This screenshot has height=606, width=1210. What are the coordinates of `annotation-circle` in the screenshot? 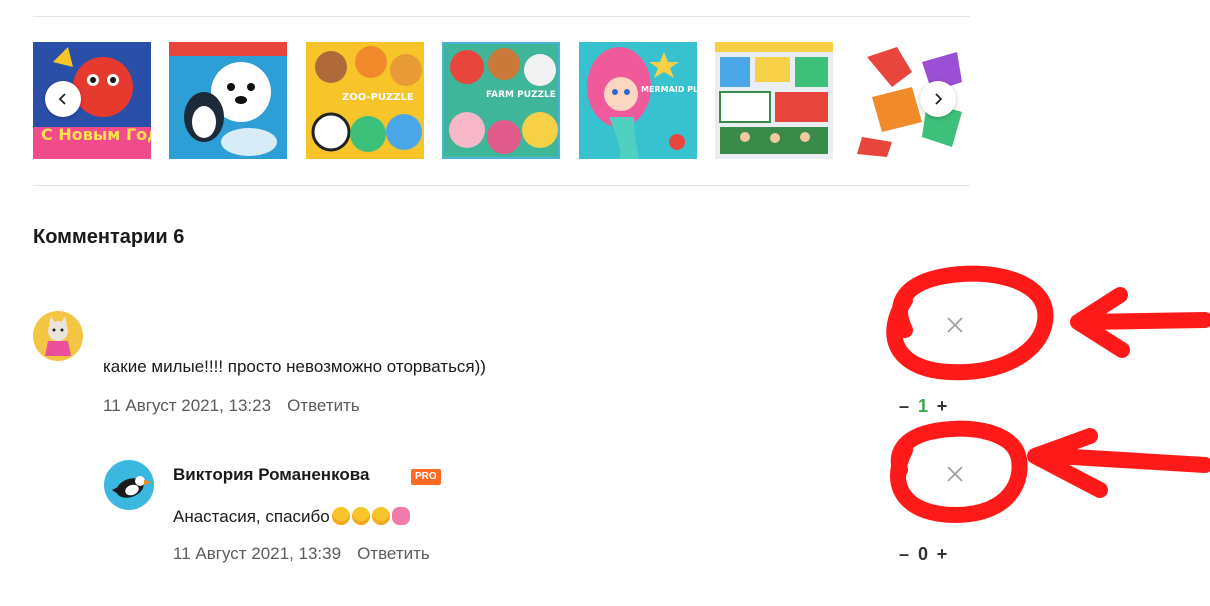 It's located at (970, 323).